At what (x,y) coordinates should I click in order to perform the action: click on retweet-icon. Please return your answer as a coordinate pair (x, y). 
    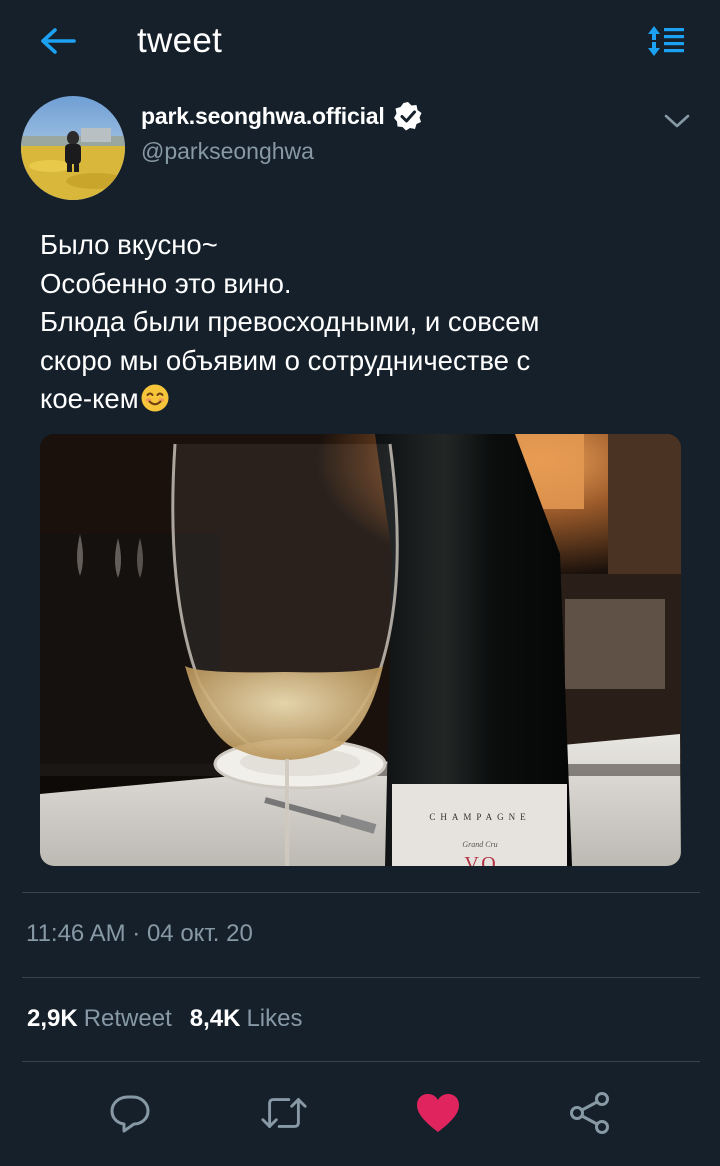
    Looking at the image, I should click on (284, 1113).